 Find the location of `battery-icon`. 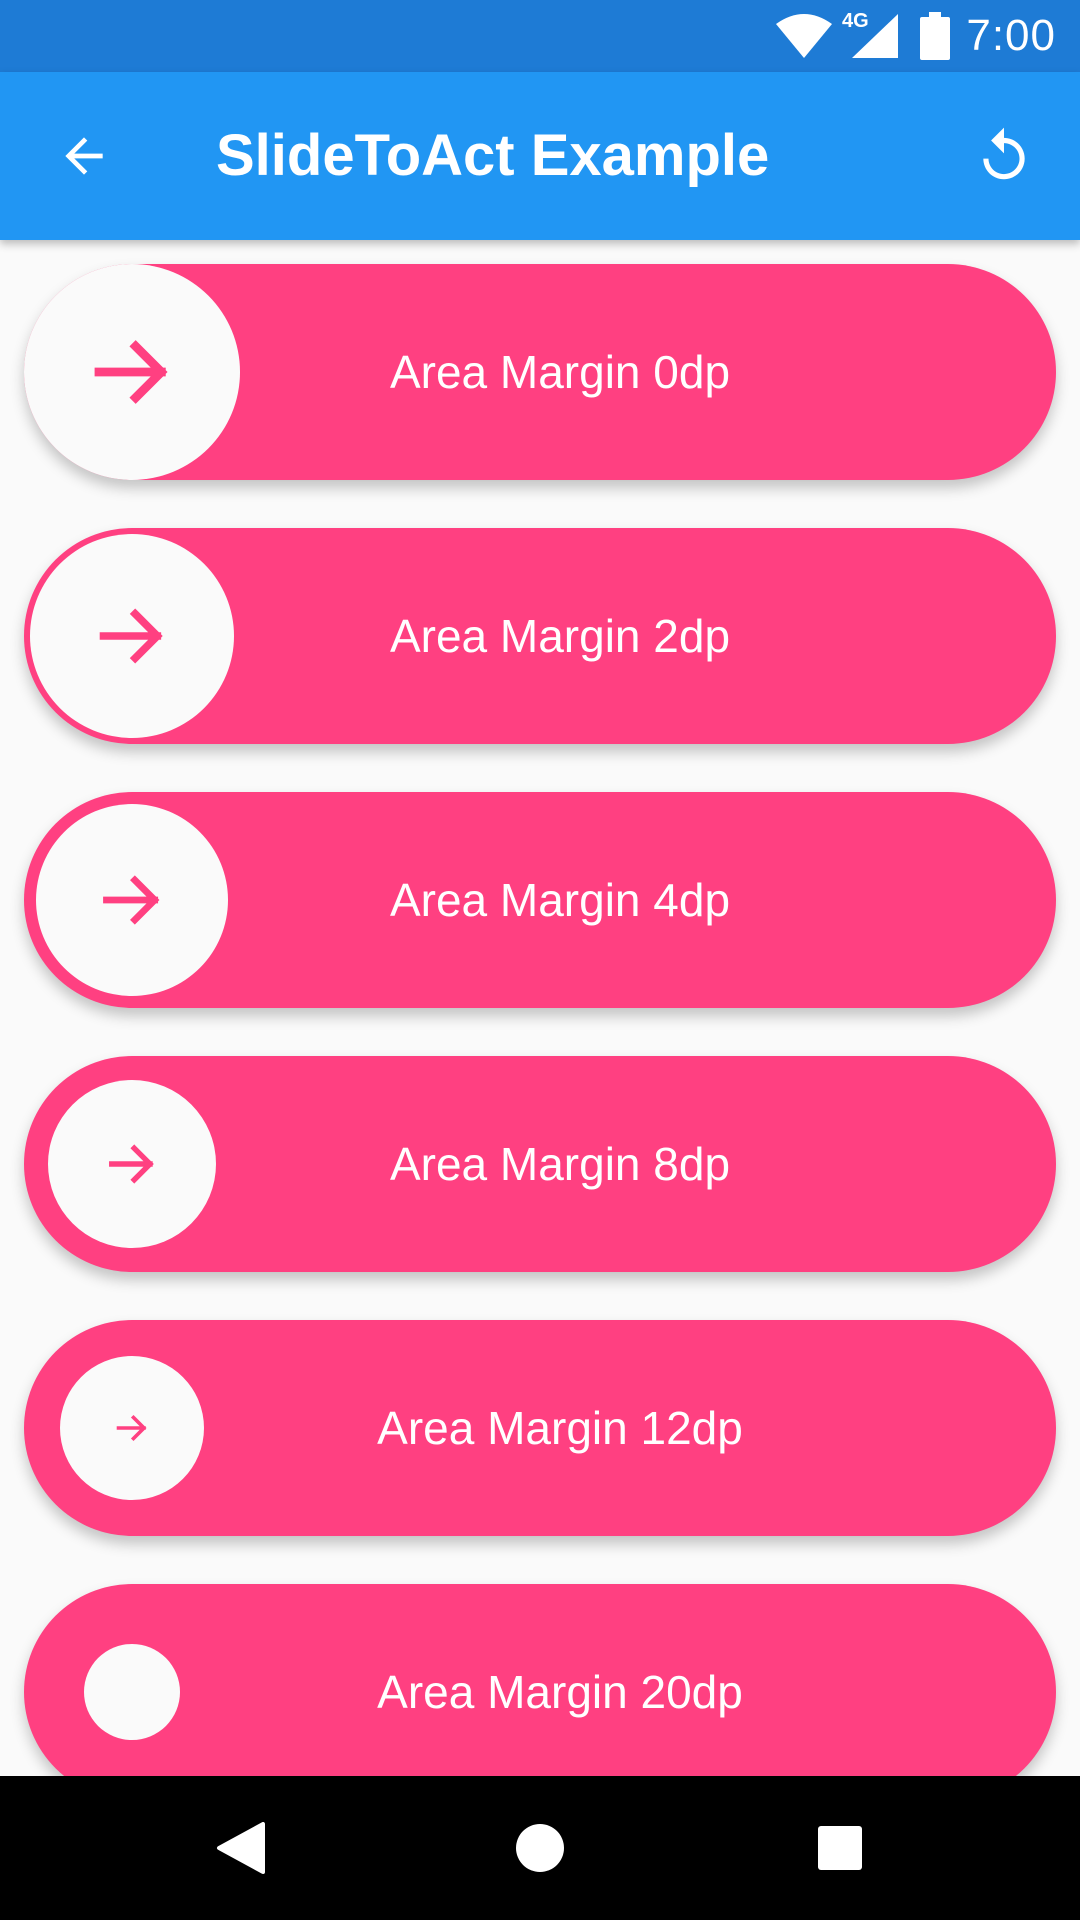

battery-icon is located at coordinates (935, 36).